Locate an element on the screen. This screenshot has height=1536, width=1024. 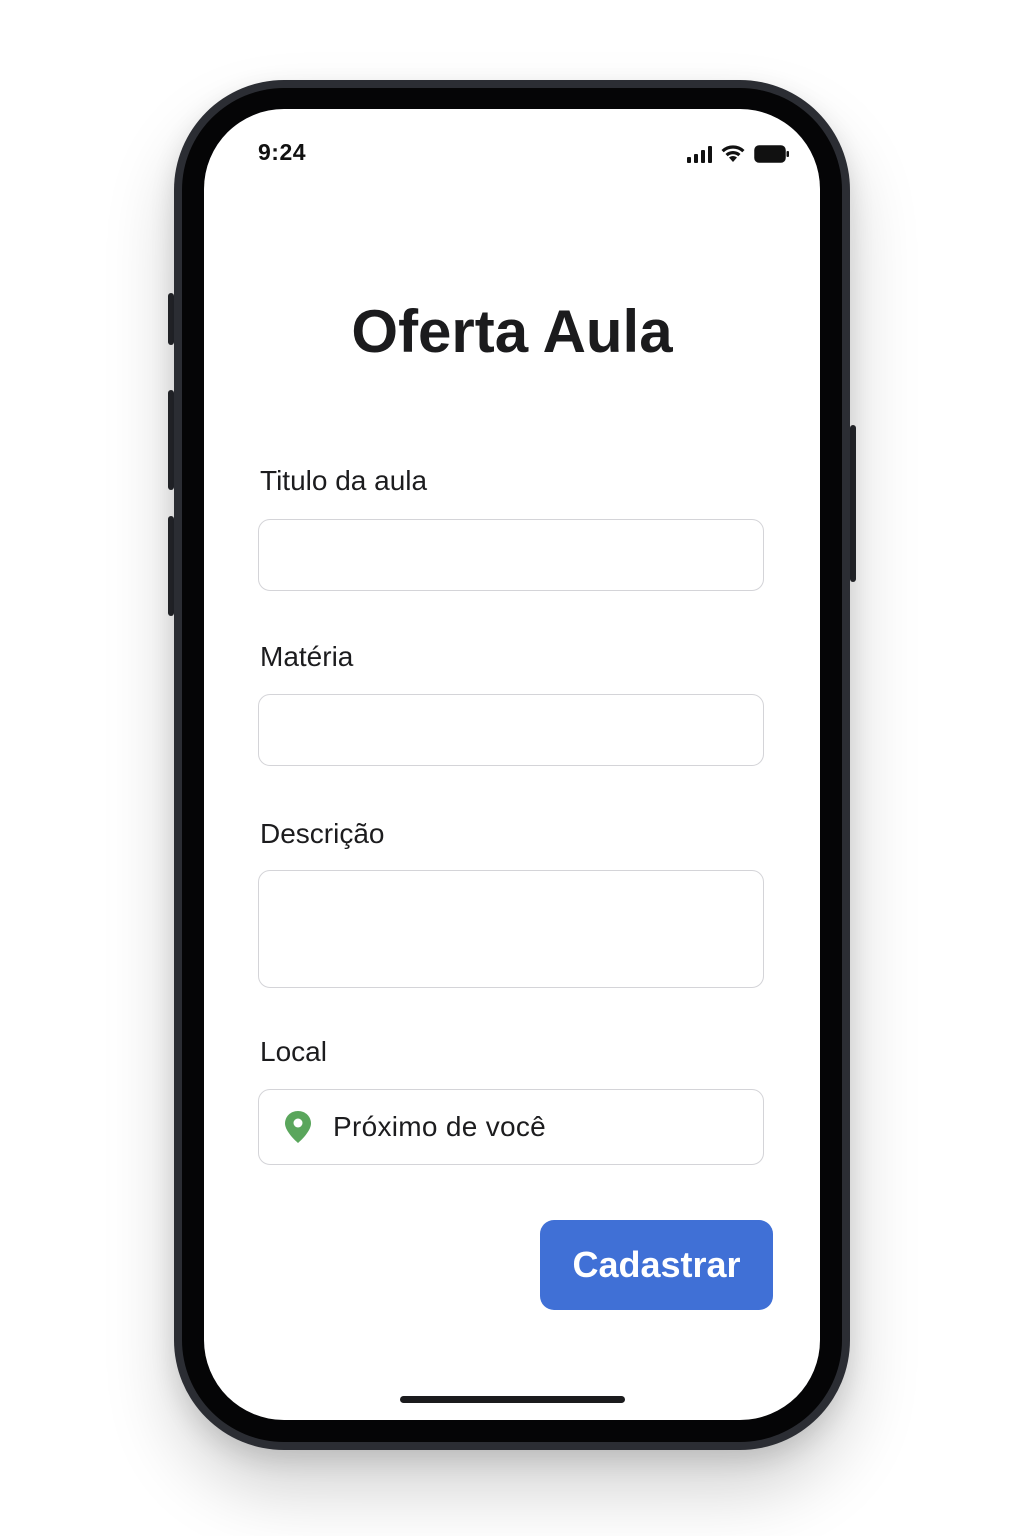
title-field-label: Titulo da aula is located at coordinates (344, 480).